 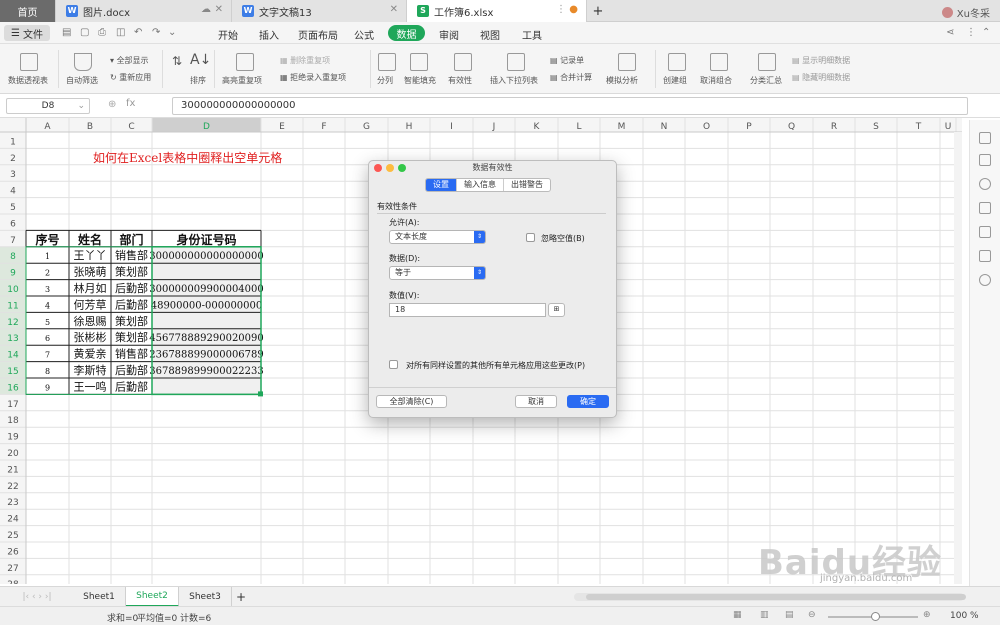 I want to click on subtotal-button: 分类汇总, so click(x=766, y=80).